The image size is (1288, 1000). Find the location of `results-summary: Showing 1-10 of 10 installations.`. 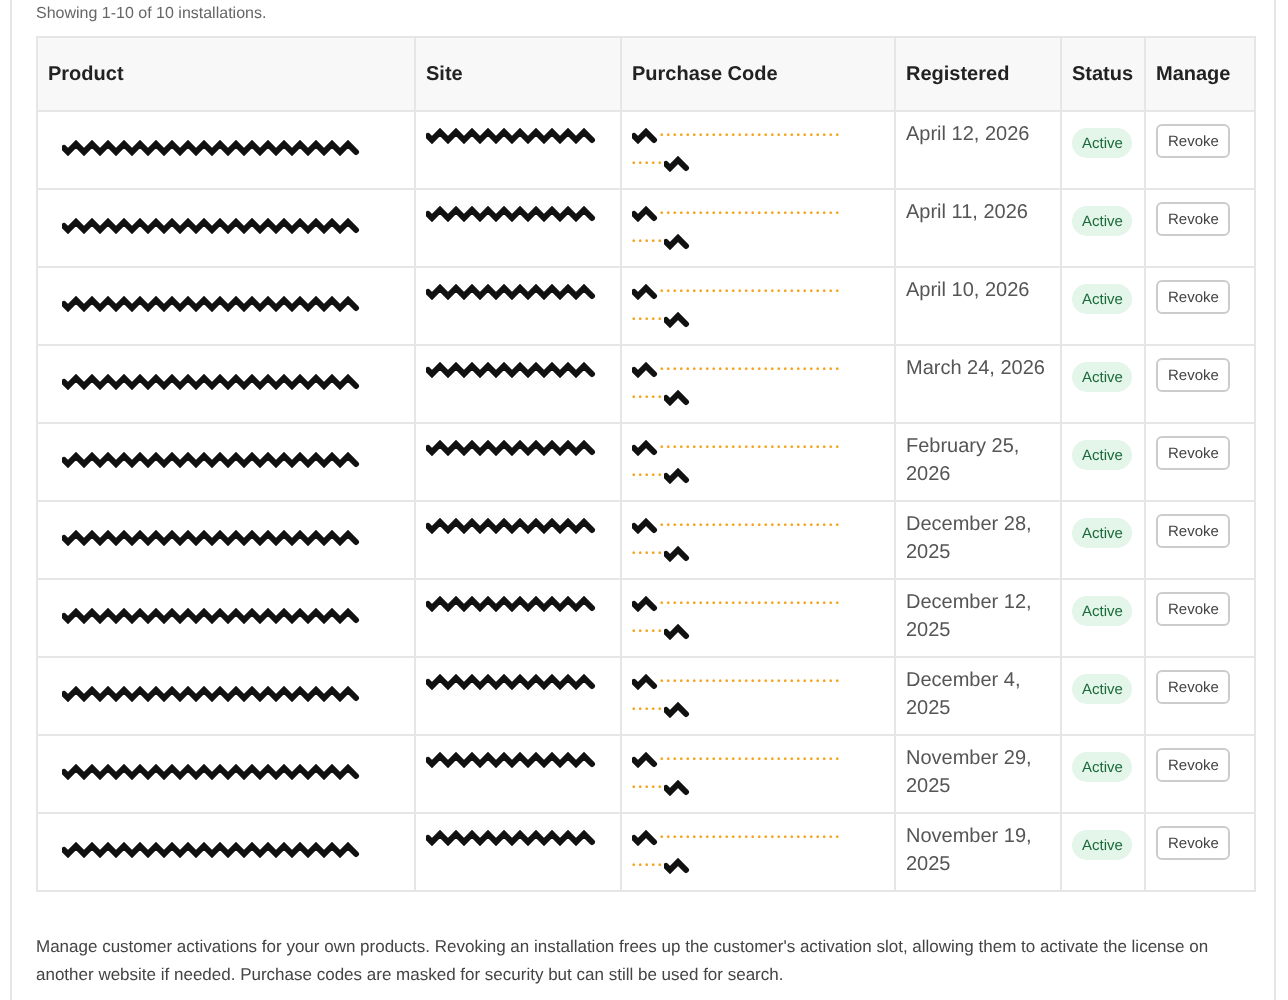

results-summary: Showing 1-10 of 10 installations. is located at coordinates (152, 15).